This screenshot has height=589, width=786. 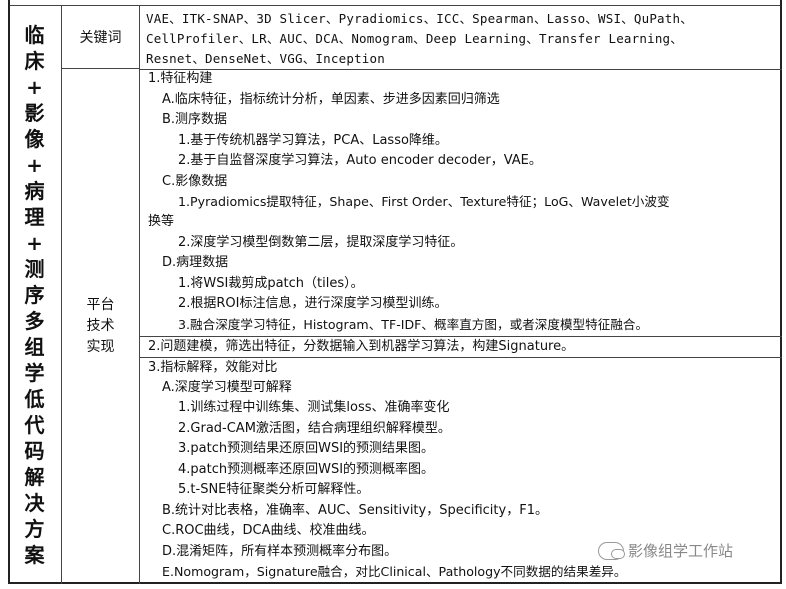 I want to click on section-heading: 1.特征构建, so click(x=180, y=78).